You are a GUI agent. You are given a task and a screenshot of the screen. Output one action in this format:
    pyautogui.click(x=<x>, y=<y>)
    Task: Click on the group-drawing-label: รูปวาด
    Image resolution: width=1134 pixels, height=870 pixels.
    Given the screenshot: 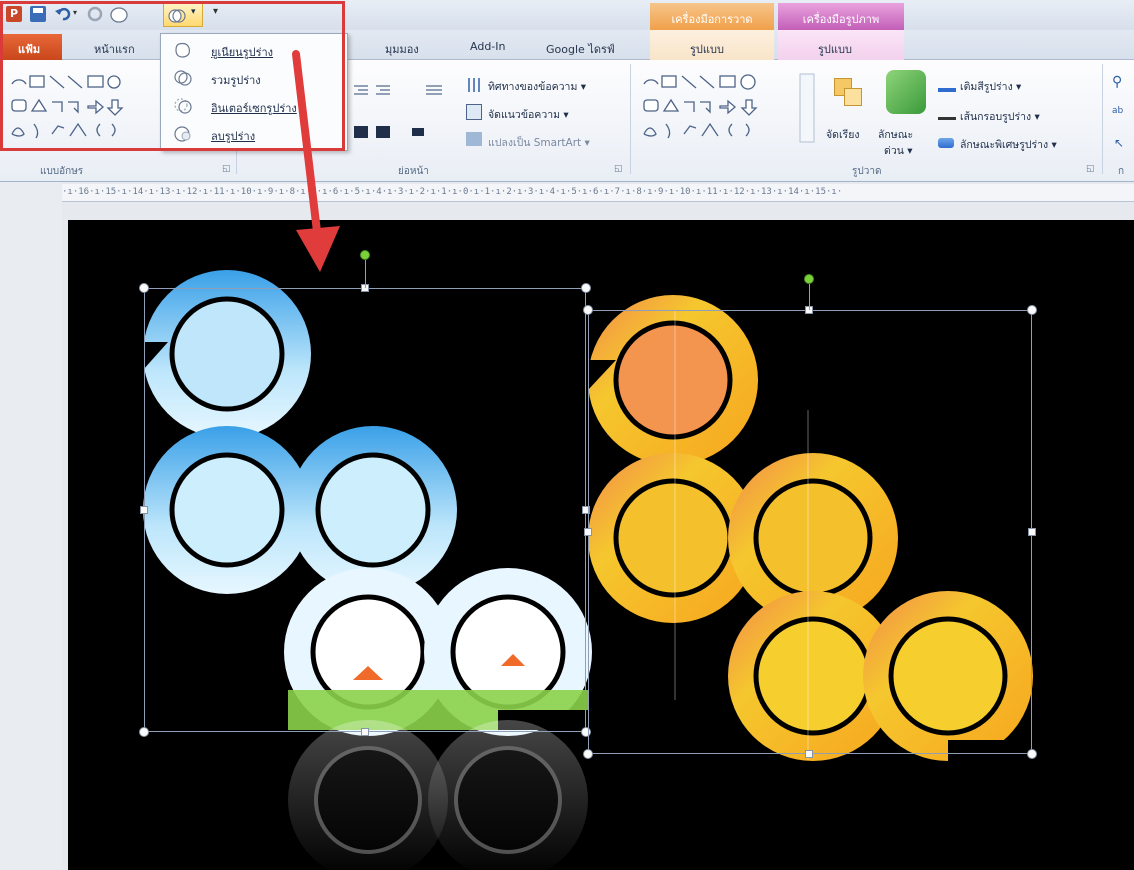 What is the action you would take?
    pyautogui.click(x=867, y=171)
    